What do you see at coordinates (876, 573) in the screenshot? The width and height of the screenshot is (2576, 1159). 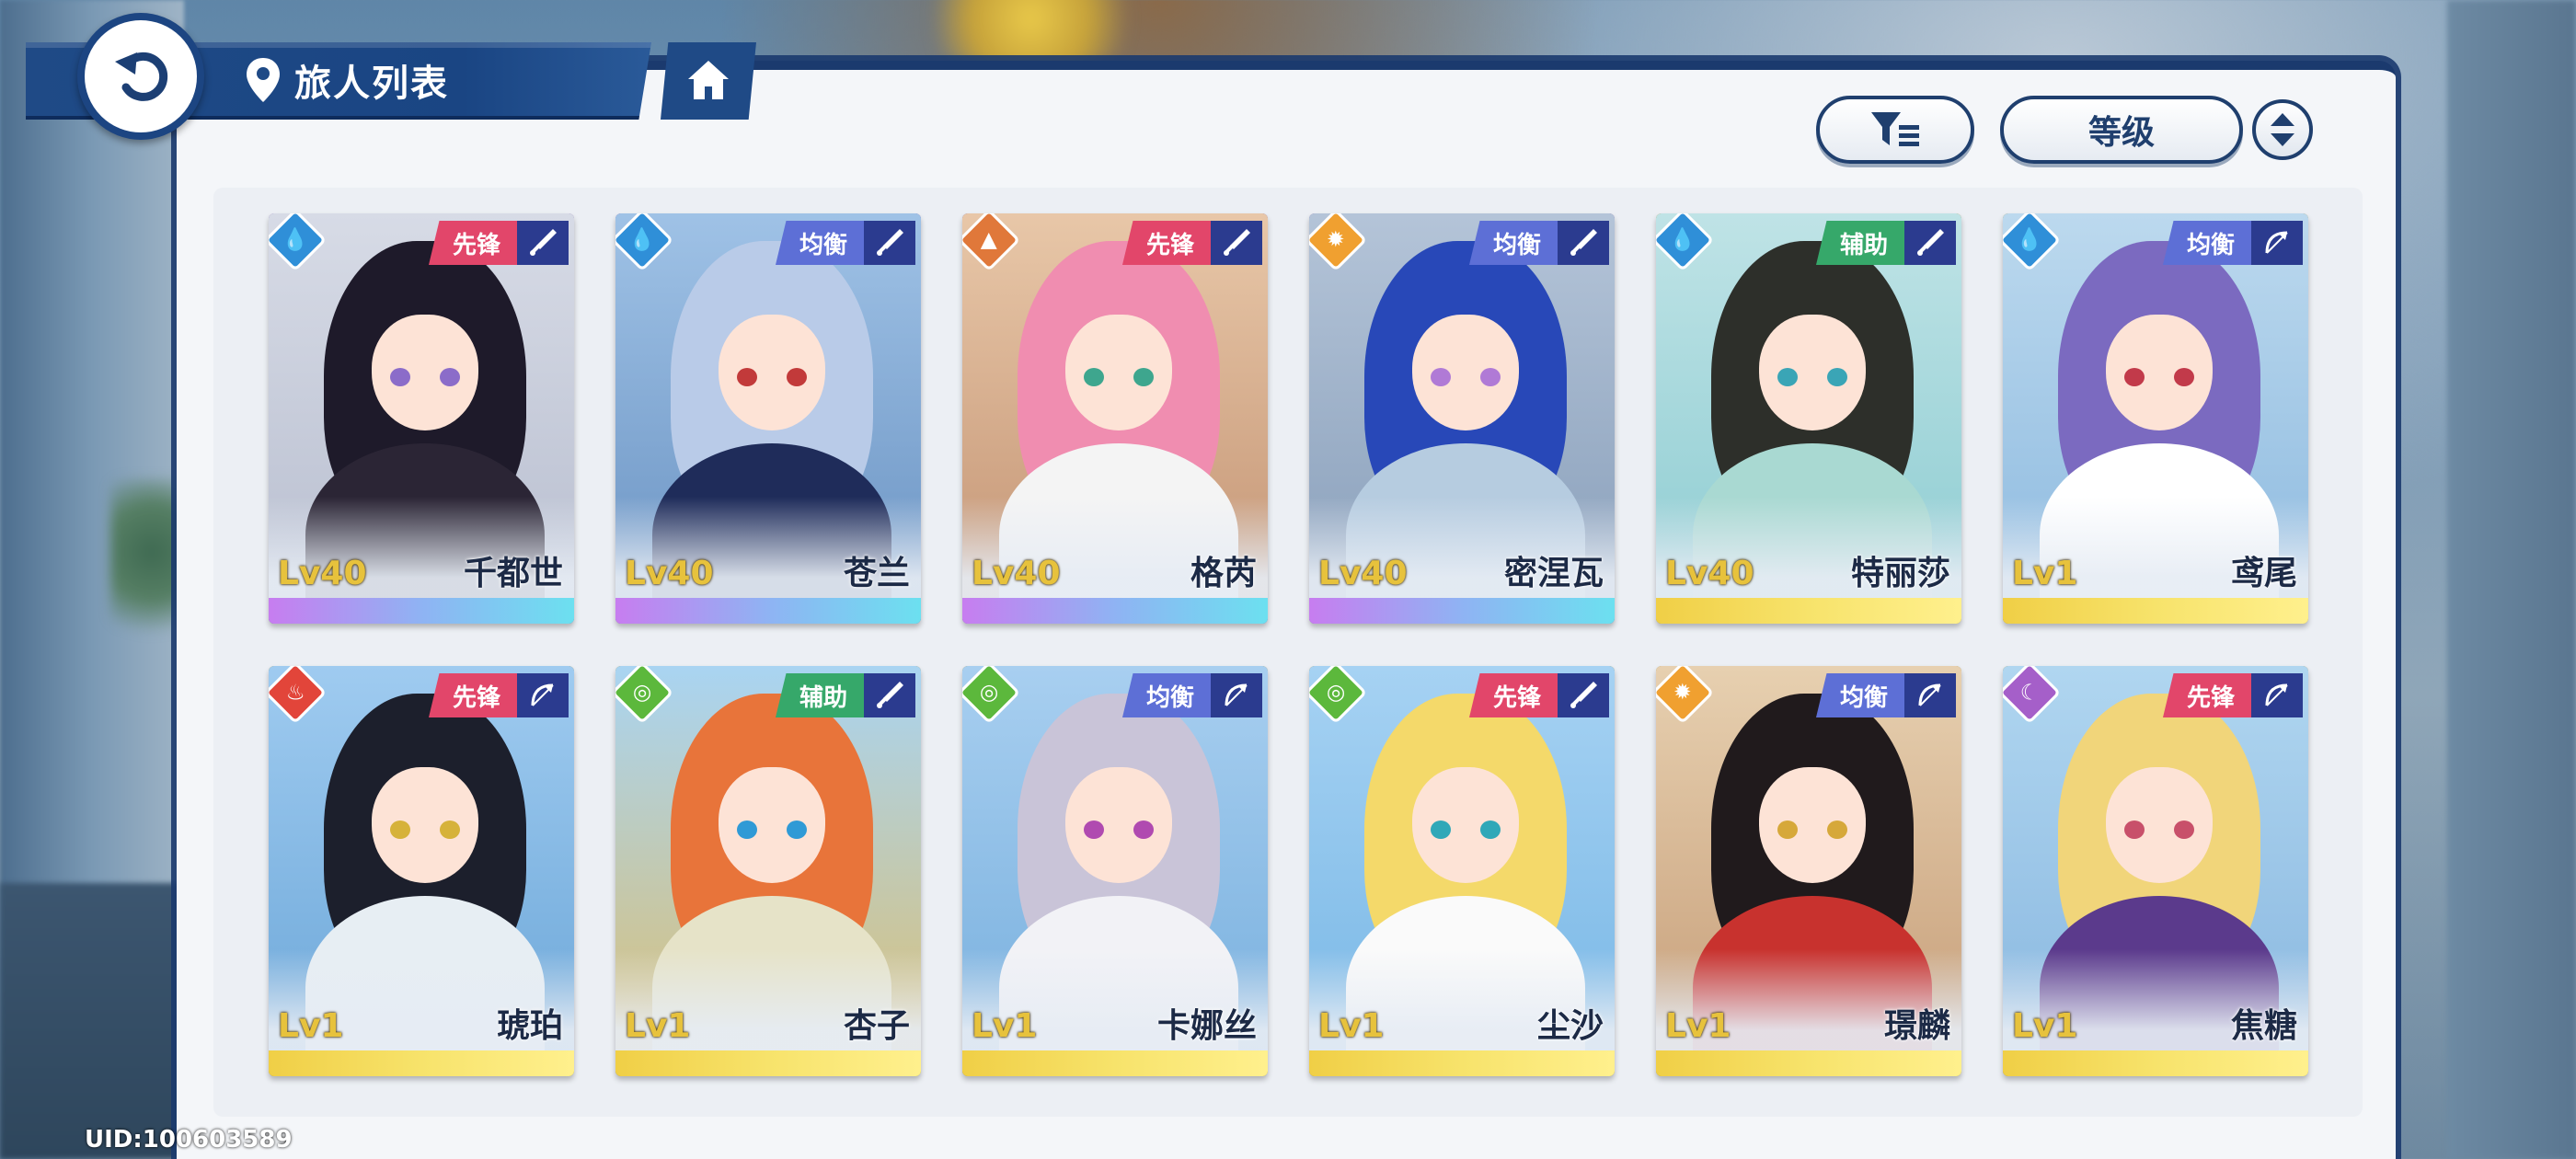 I see `character-name: 苍兰` at bounding box center [876, 573].